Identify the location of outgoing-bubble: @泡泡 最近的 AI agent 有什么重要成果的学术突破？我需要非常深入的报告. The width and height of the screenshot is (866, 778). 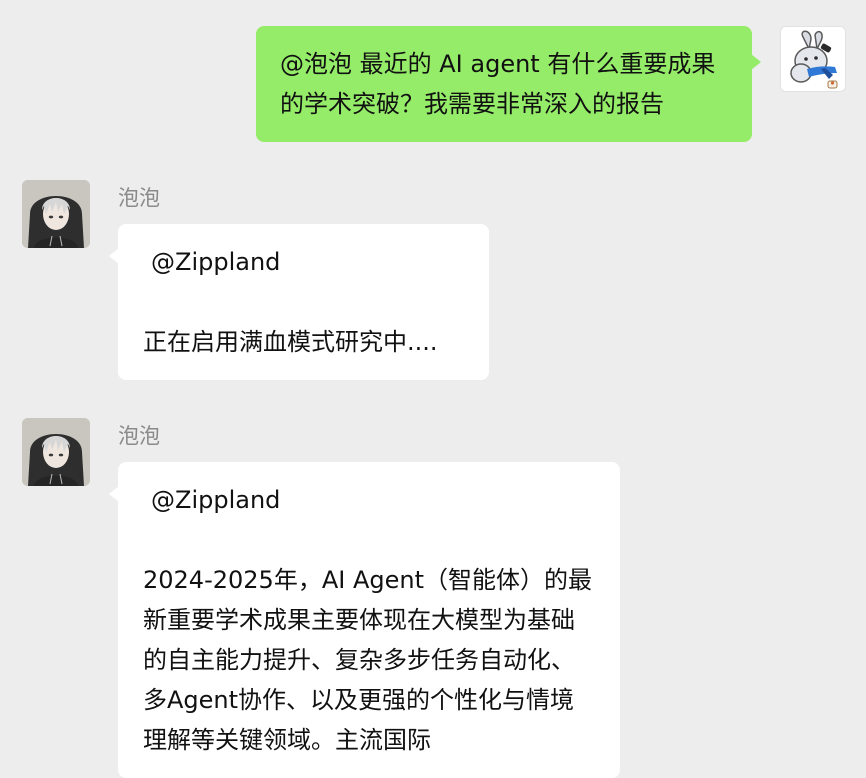
(508, 84).